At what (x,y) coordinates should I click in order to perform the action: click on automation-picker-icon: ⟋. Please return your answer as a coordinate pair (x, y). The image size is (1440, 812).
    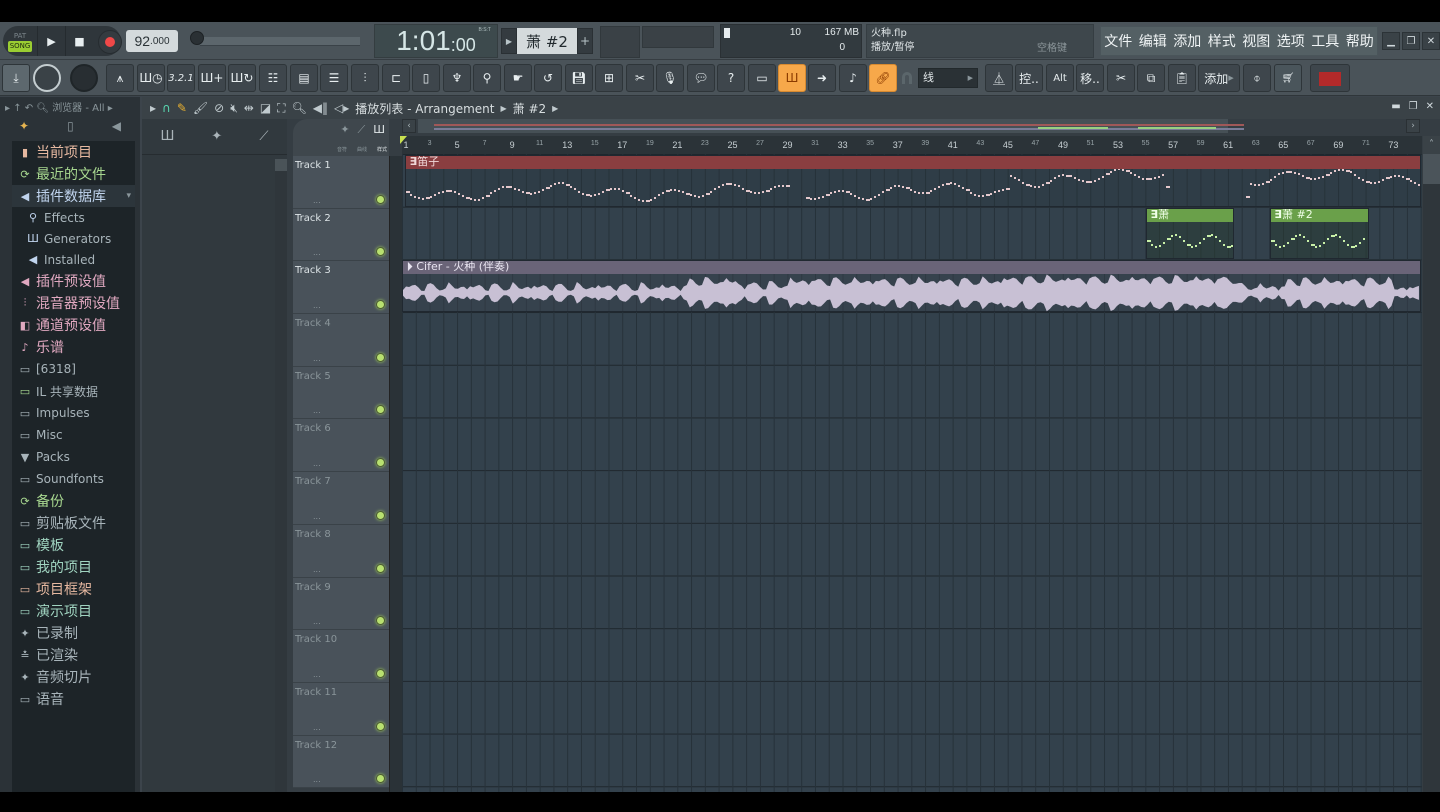
    Looking at the image, I should click on (263, 136).